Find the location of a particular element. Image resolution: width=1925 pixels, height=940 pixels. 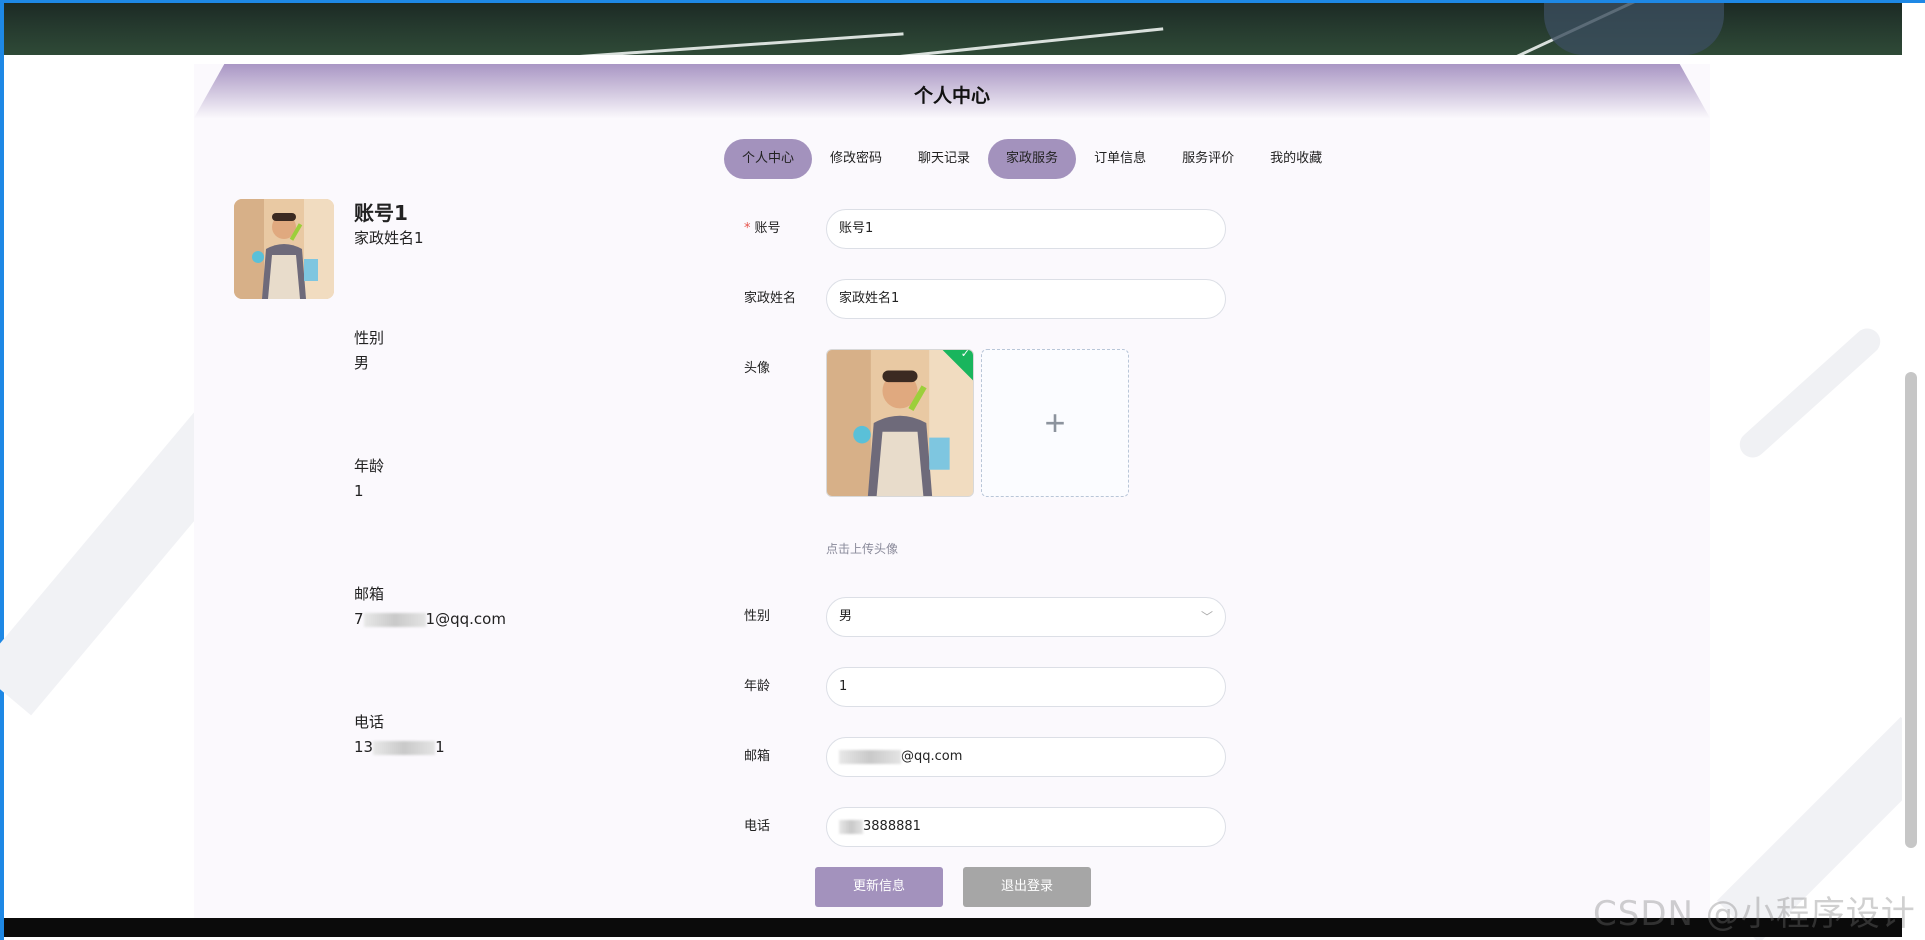

form-row-email: 邮箱 @qq.com is located at coordinates (1004, 757).